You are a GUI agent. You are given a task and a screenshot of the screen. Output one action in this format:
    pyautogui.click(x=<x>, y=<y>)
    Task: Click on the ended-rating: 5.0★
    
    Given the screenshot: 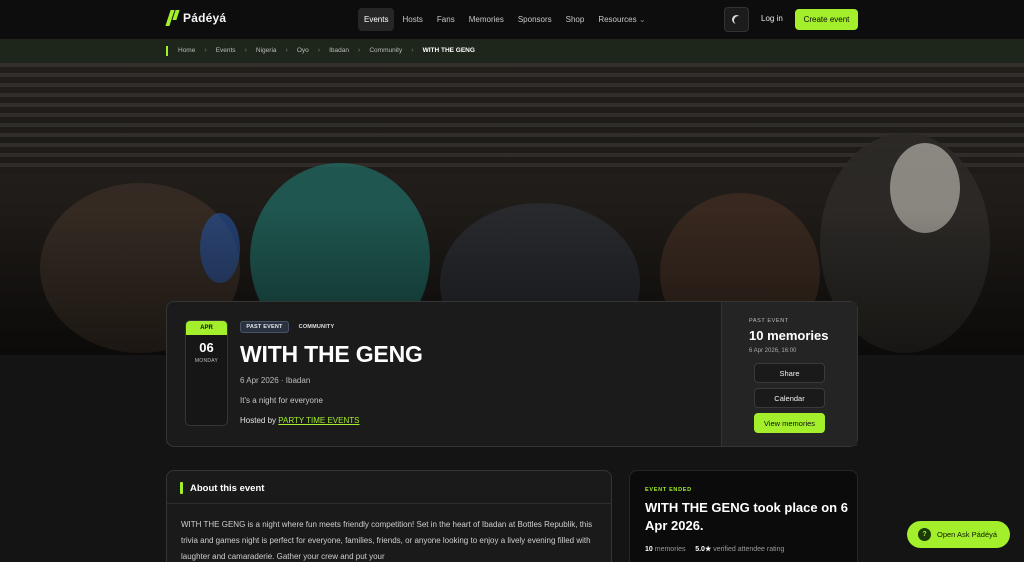 What is the action you would take?
    pyautogui.click(x=703, y=549)
    